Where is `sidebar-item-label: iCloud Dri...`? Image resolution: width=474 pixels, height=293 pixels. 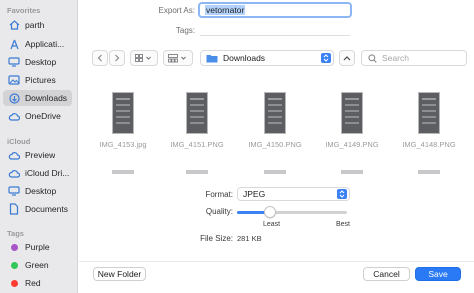
sidebar-item-label: iCloud Dri... is located at coordinates (47, 173).